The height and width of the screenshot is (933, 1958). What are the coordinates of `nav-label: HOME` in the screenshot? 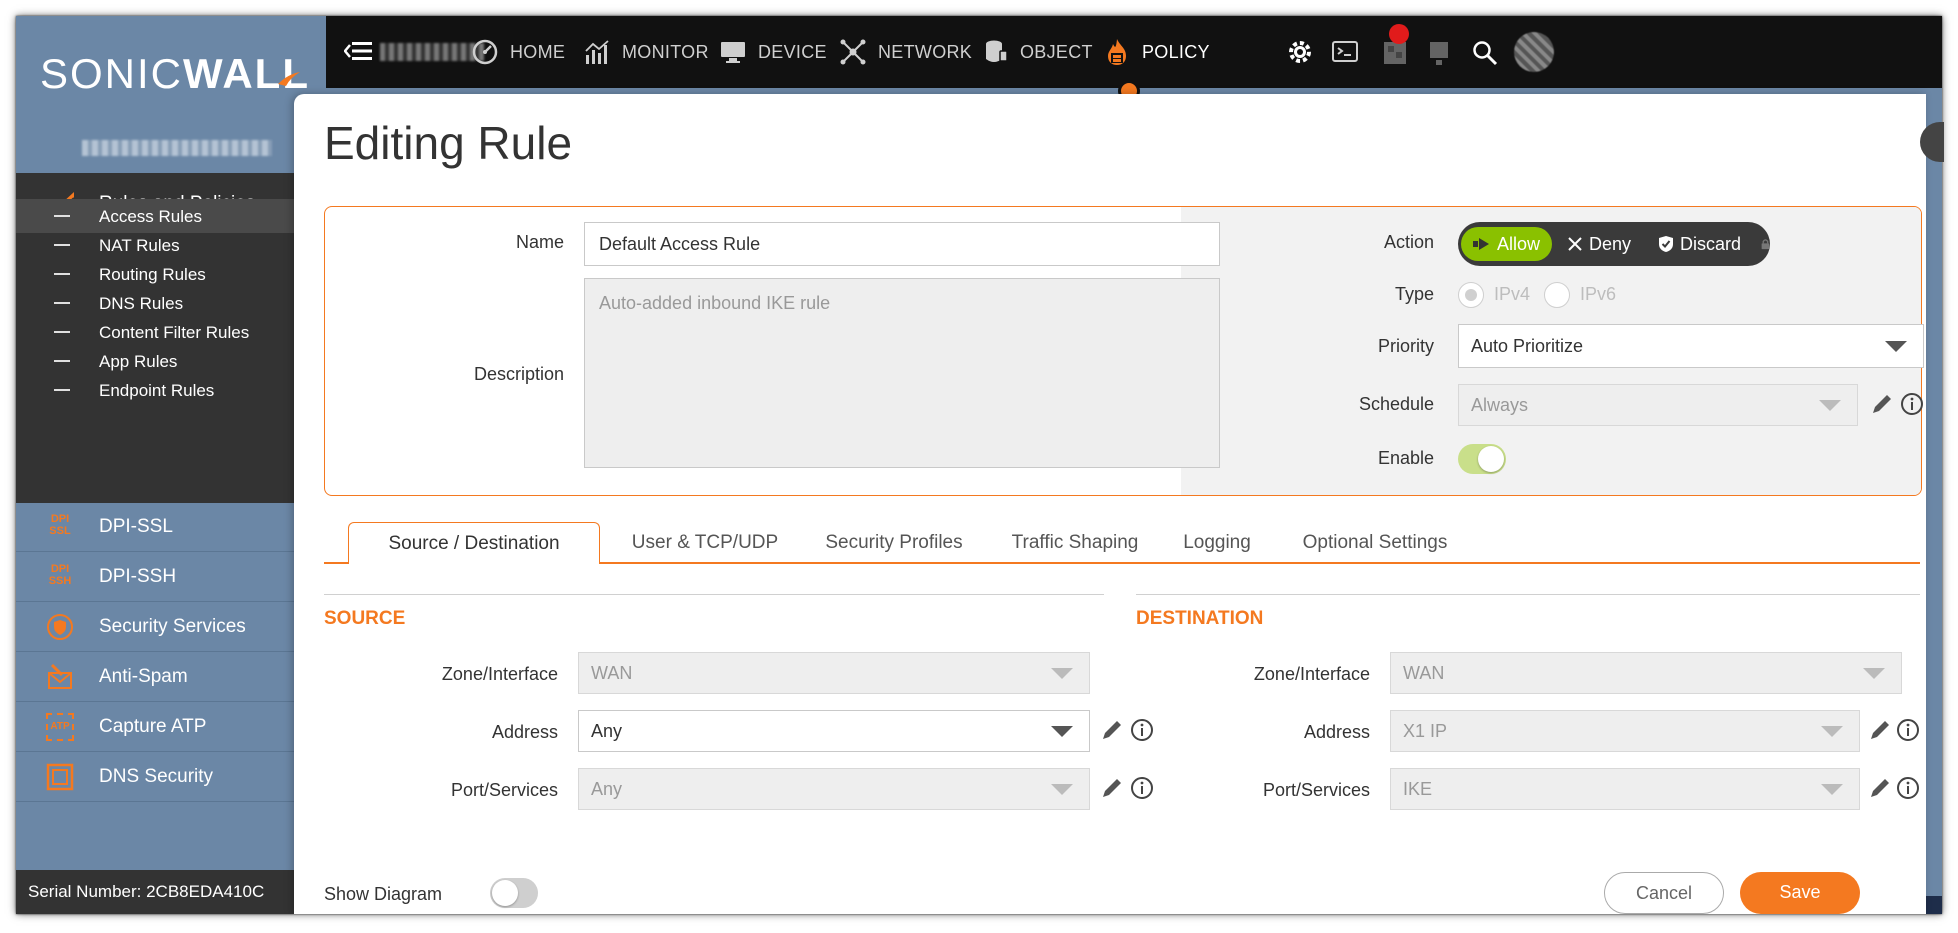 It's located at (538, 51).